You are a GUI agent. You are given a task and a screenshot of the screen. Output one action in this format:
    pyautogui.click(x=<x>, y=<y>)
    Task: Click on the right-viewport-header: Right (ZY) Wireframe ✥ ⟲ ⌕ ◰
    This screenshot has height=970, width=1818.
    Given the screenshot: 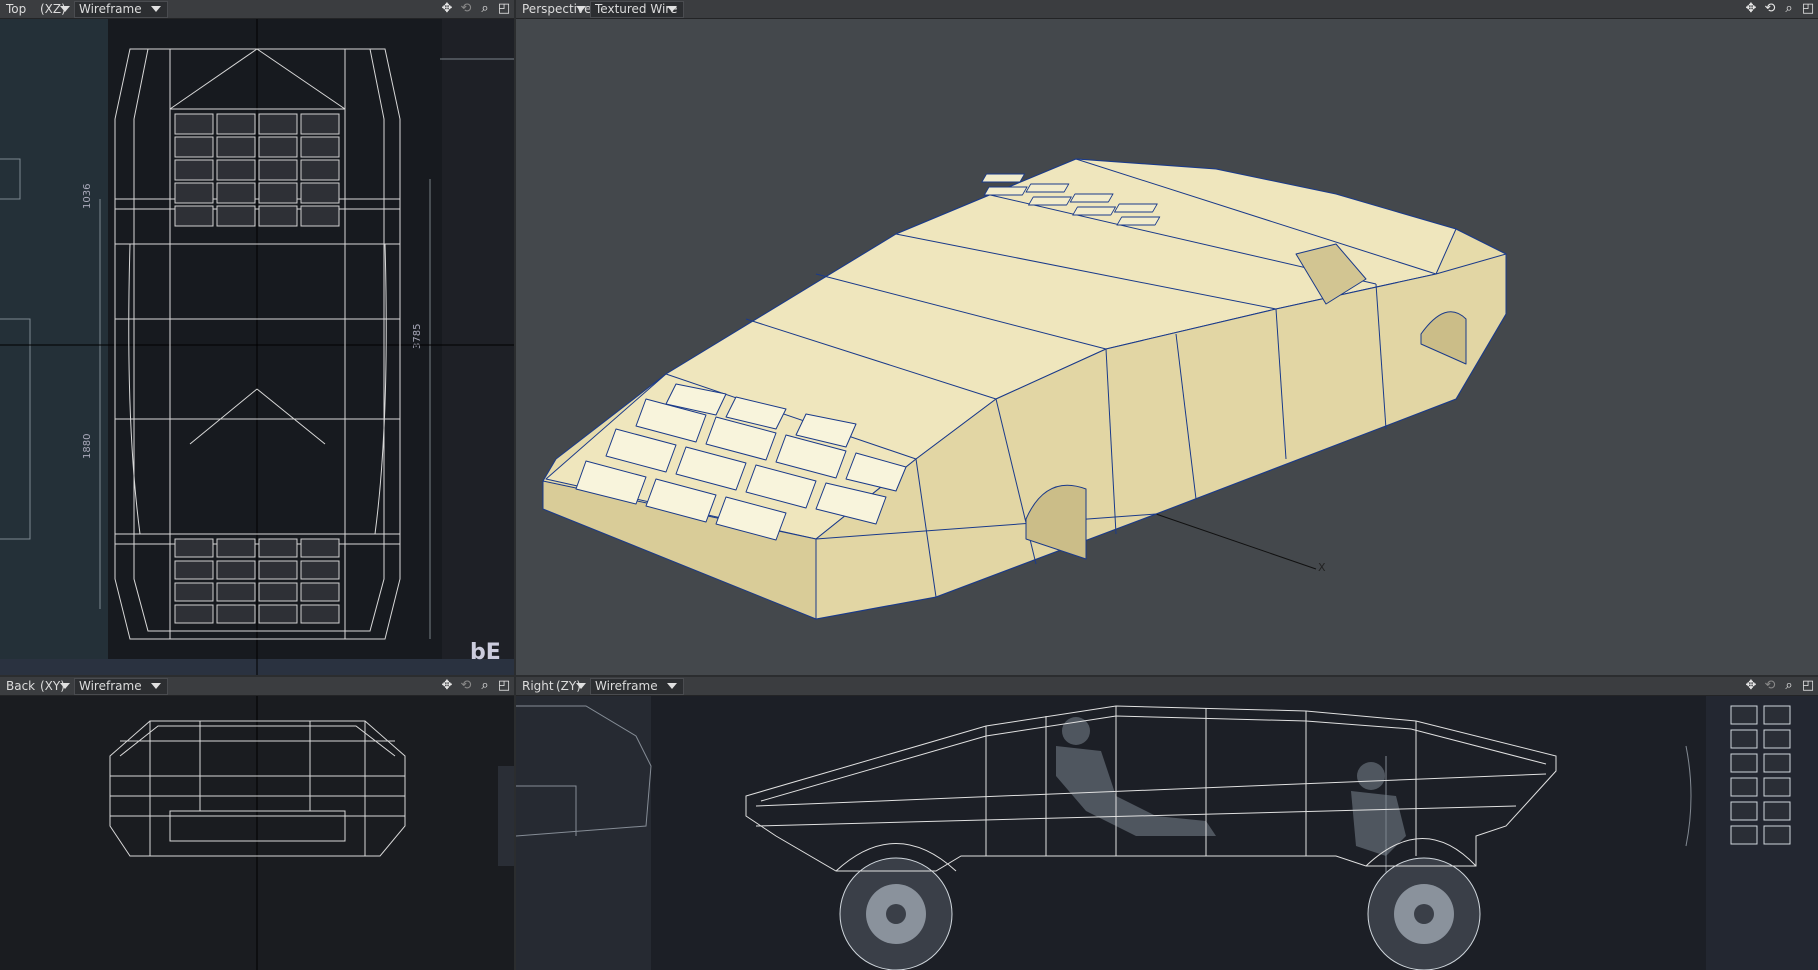 What is the action you would take?
    pyautogui.click(x=1167, y=686)
    